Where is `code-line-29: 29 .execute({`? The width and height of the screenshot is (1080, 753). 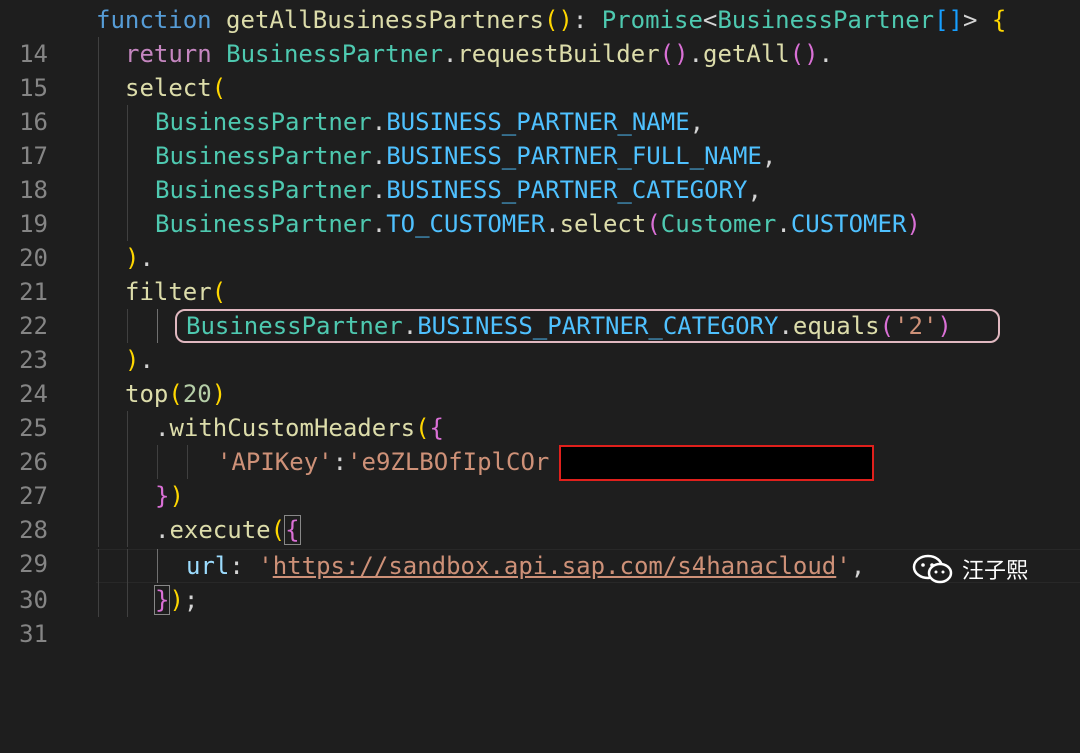
code-line-29: 29 .execute({ is located at coordinates (540, 545).